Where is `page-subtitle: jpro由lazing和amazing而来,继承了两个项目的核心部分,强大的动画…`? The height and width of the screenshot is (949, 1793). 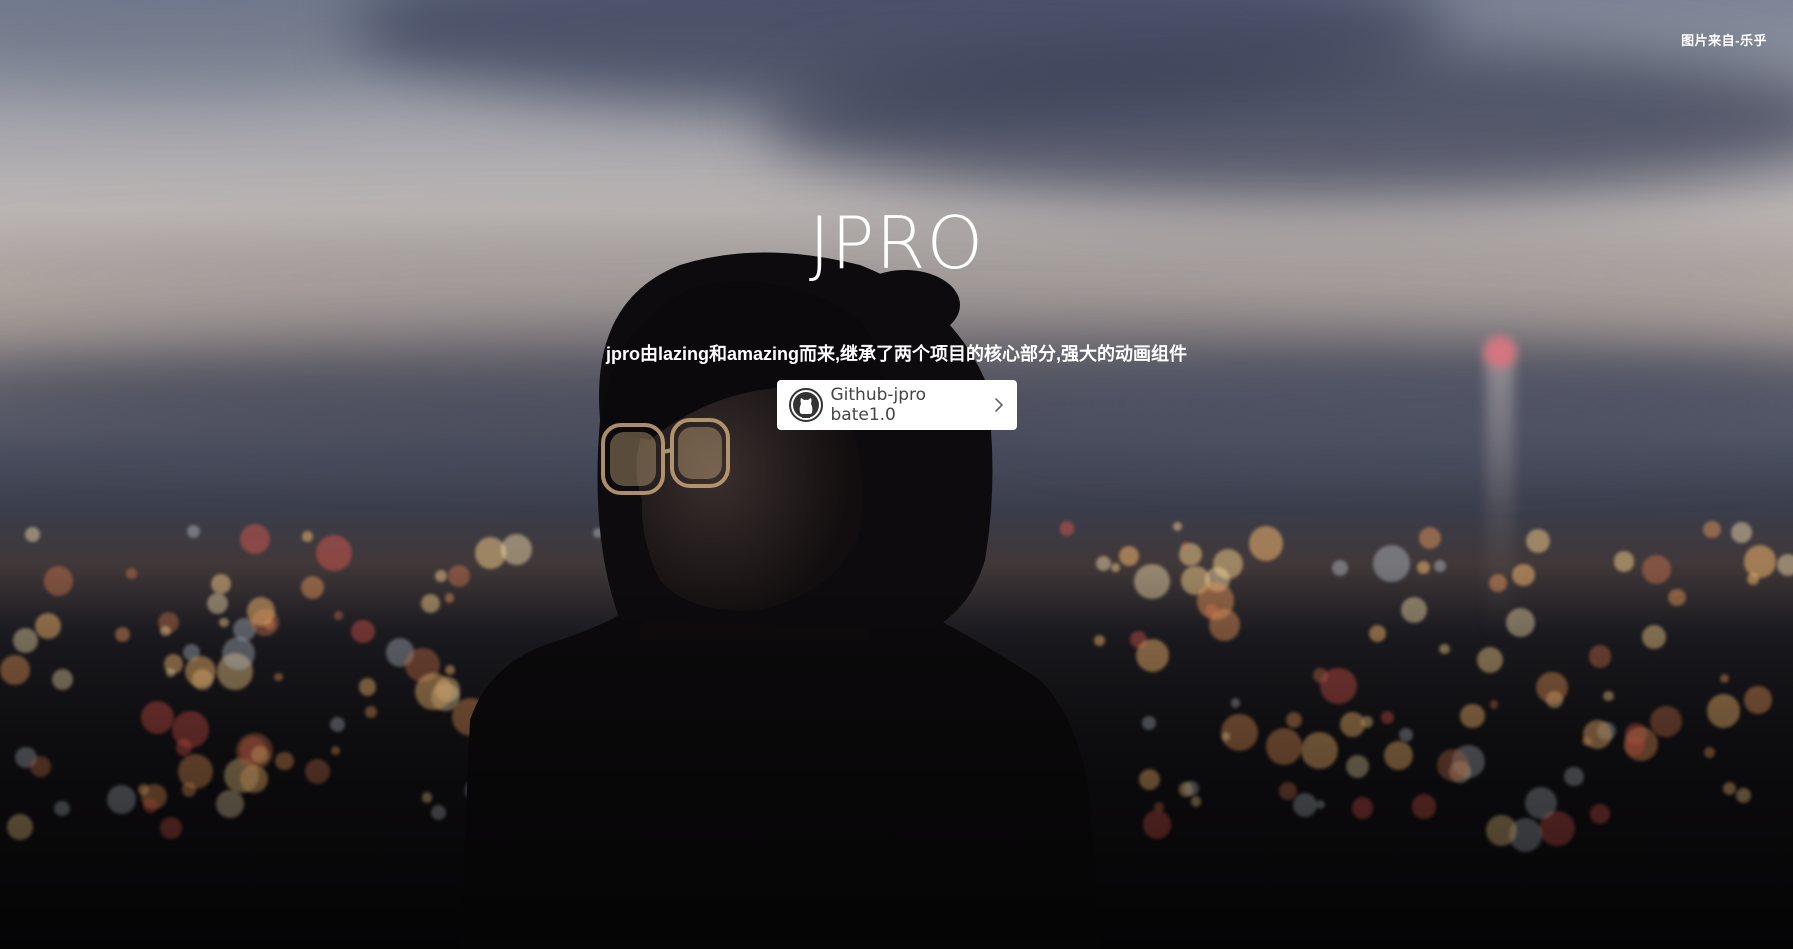 page-subtitle: jpro由lazing和amazing而来,继承了两个项目的核心部分,强大的动画… is located at coordinates (896, 354).